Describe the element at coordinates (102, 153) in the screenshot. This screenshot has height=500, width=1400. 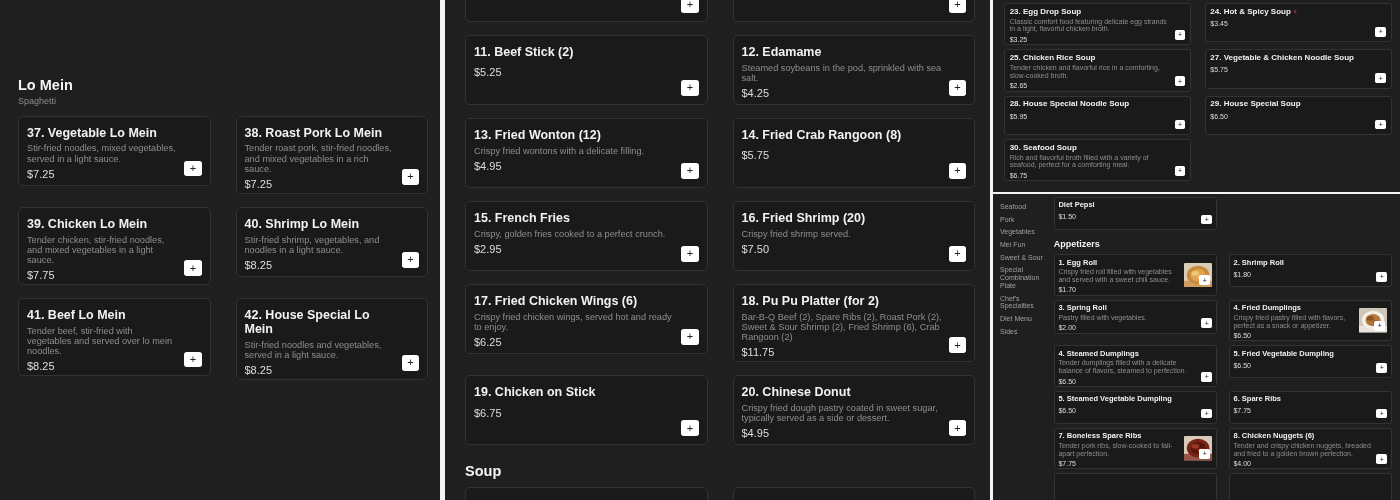
I see `item-description: Stir-fried noodles, mixed vegetables, served in a light sauce.` at that location.